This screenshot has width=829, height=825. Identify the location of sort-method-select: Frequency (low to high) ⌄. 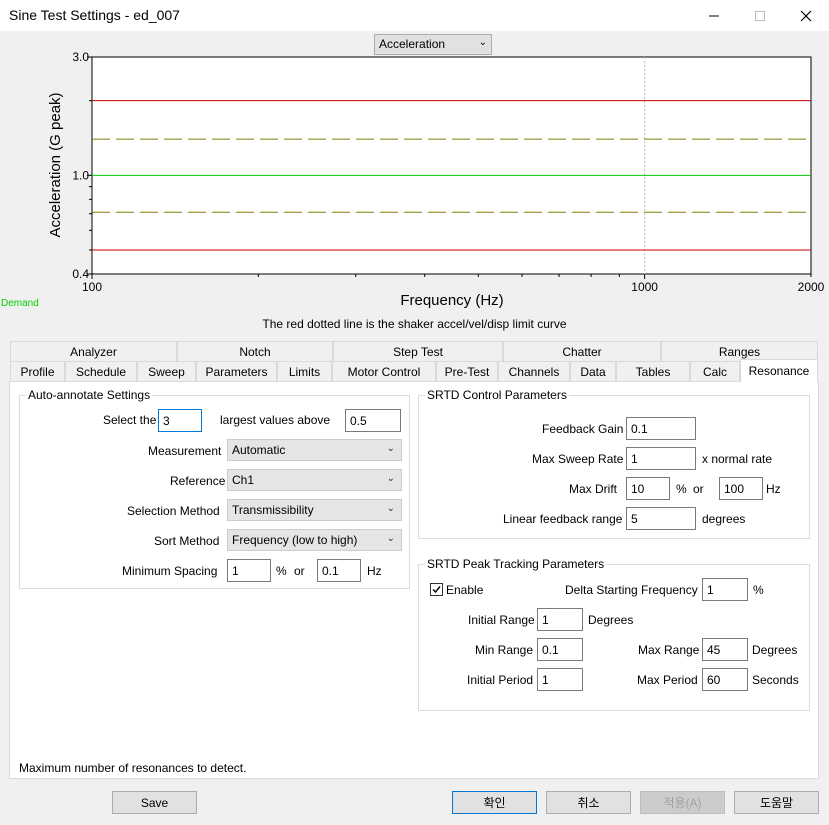
(314, 540).